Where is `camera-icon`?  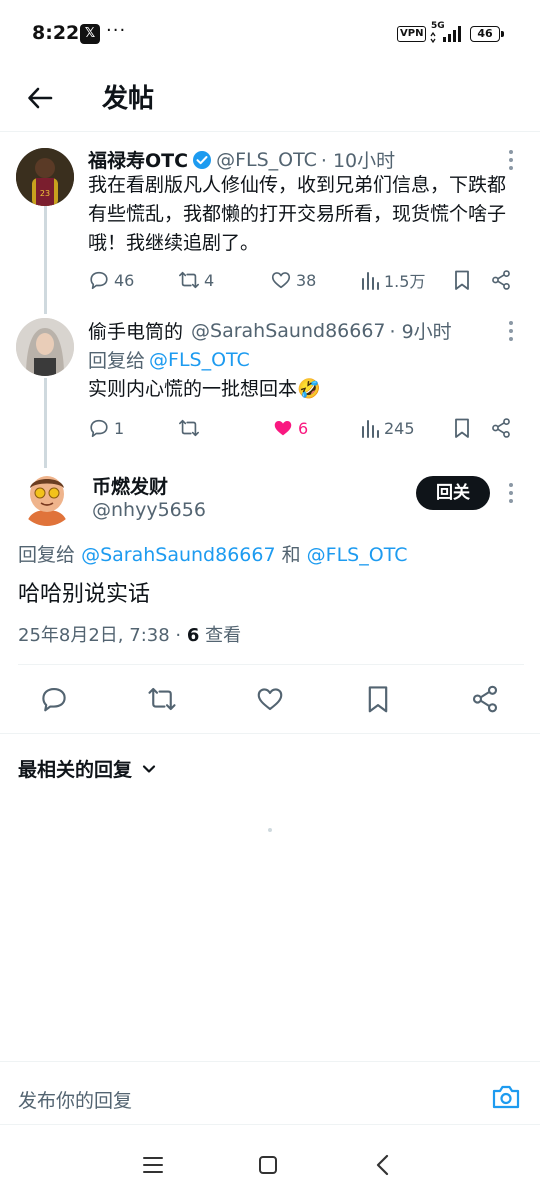 camera-icon is located at coordinates (506, 1097).